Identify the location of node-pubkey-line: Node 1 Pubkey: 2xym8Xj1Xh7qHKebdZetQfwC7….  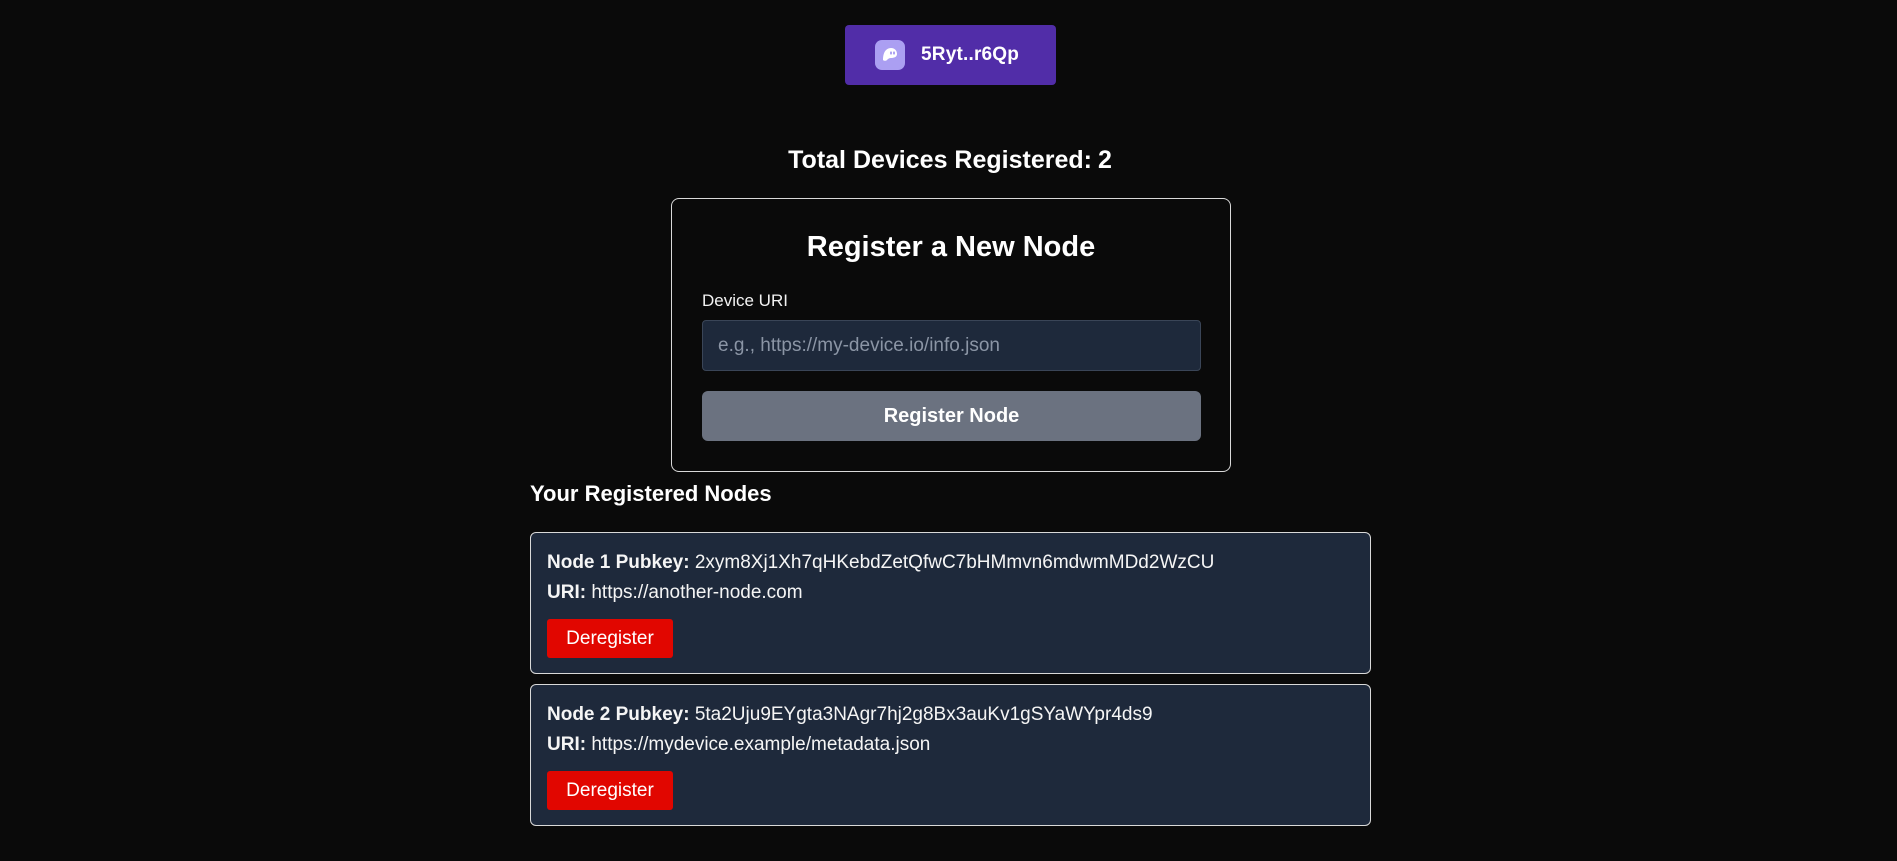
(880, 563).